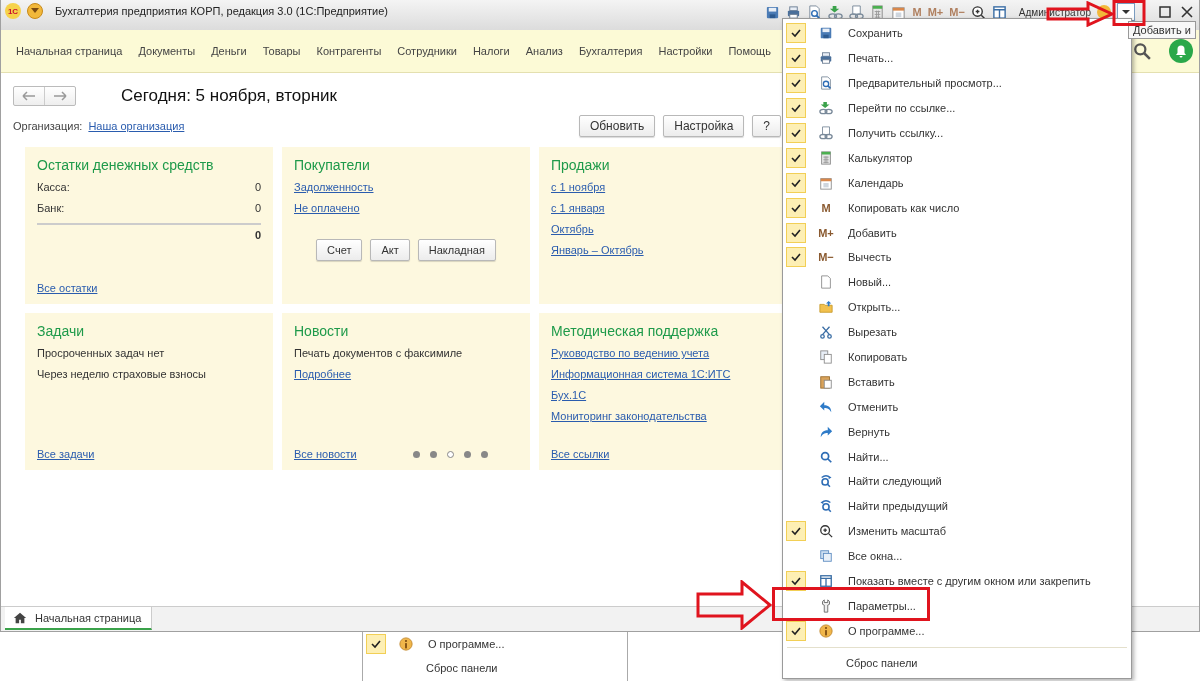  I want to click on card-footer-link: Все новости, so click(325, 454).